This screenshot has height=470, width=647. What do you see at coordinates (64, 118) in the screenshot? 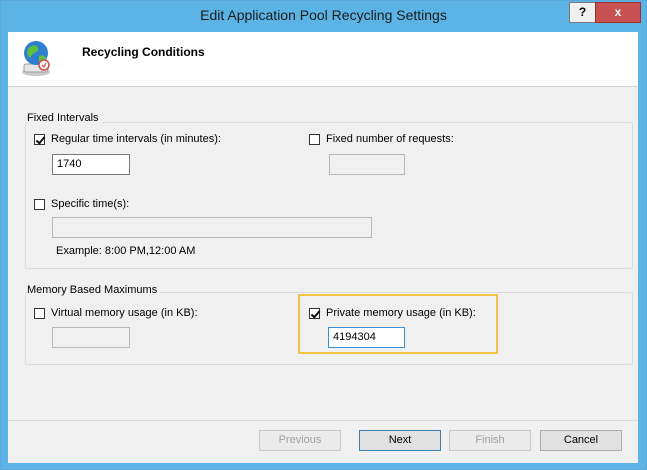
I see `fixed-intervals-label: Fixed Intervals` at bounding box center [64, 118].